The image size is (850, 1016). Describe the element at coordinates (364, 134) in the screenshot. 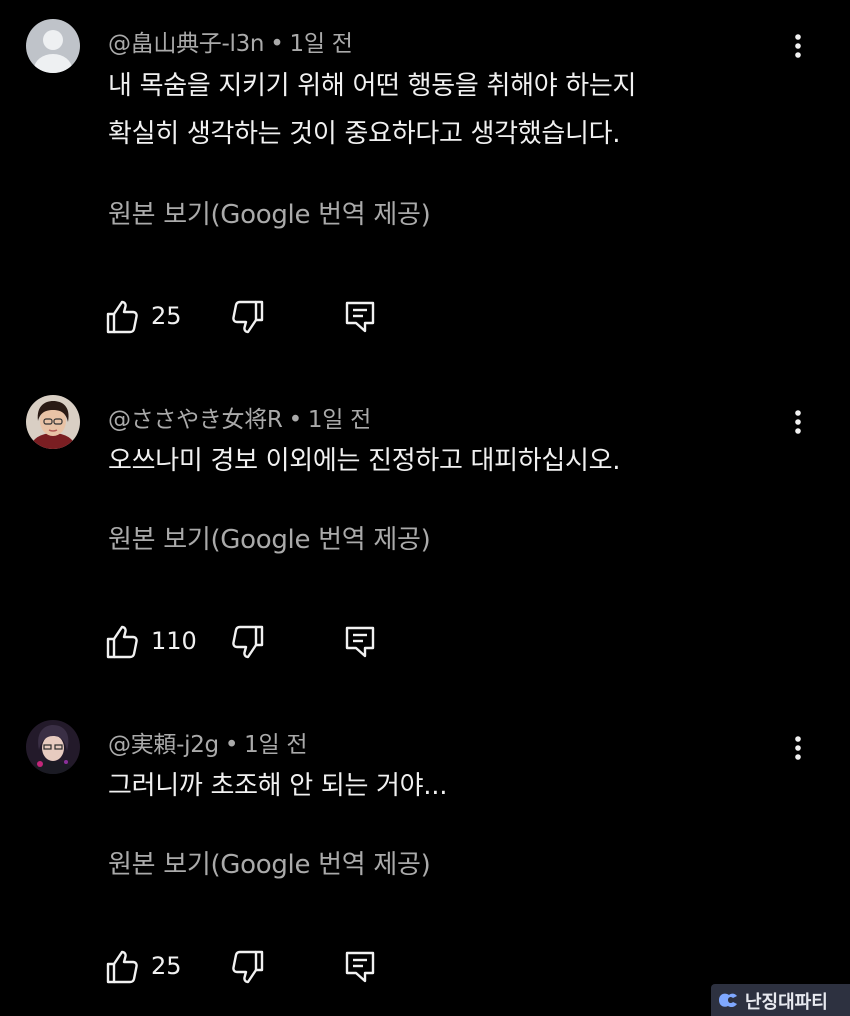

I see `comment-text-line: 확실히 생각하는 것이 중요하다고 생각했습니다.` at that location.